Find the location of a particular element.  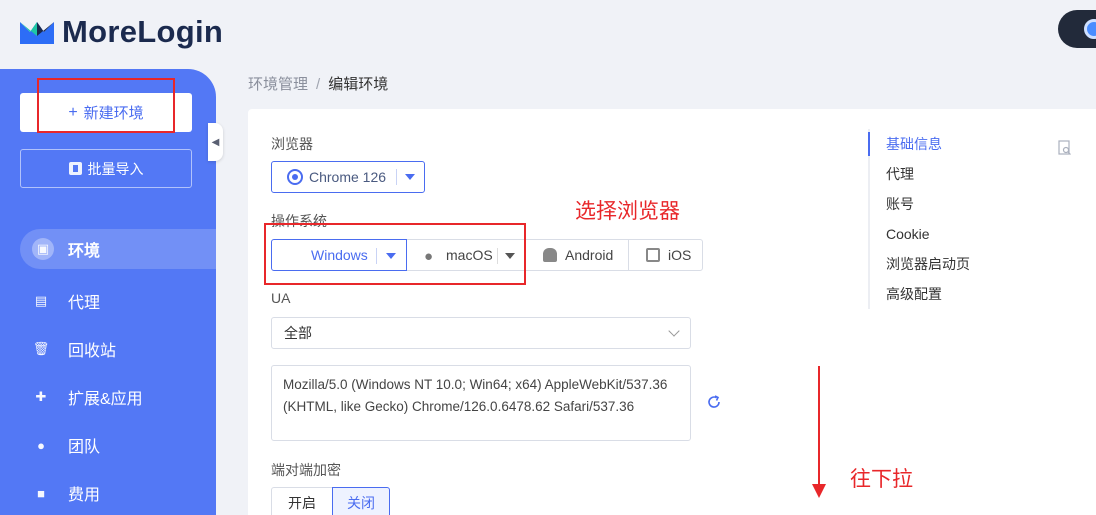

os-option-ios: iOS is located at coordinates (665, 255).